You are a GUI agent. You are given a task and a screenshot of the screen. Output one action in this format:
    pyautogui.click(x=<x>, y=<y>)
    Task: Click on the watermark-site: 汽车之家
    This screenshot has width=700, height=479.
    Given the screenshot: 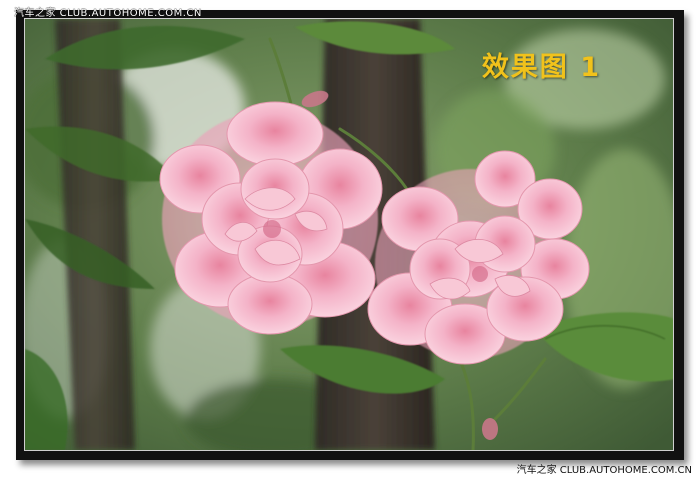 What is the action you would take?
    pyautogui.click(x=536, y=470)
    